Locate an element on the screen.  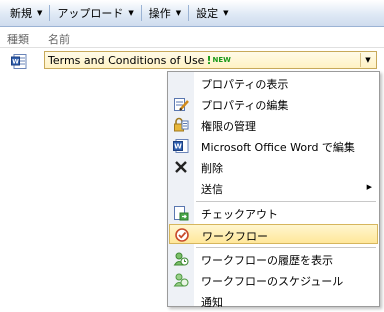
menu-item-label: 通知 is located at coordinates (212, 302).